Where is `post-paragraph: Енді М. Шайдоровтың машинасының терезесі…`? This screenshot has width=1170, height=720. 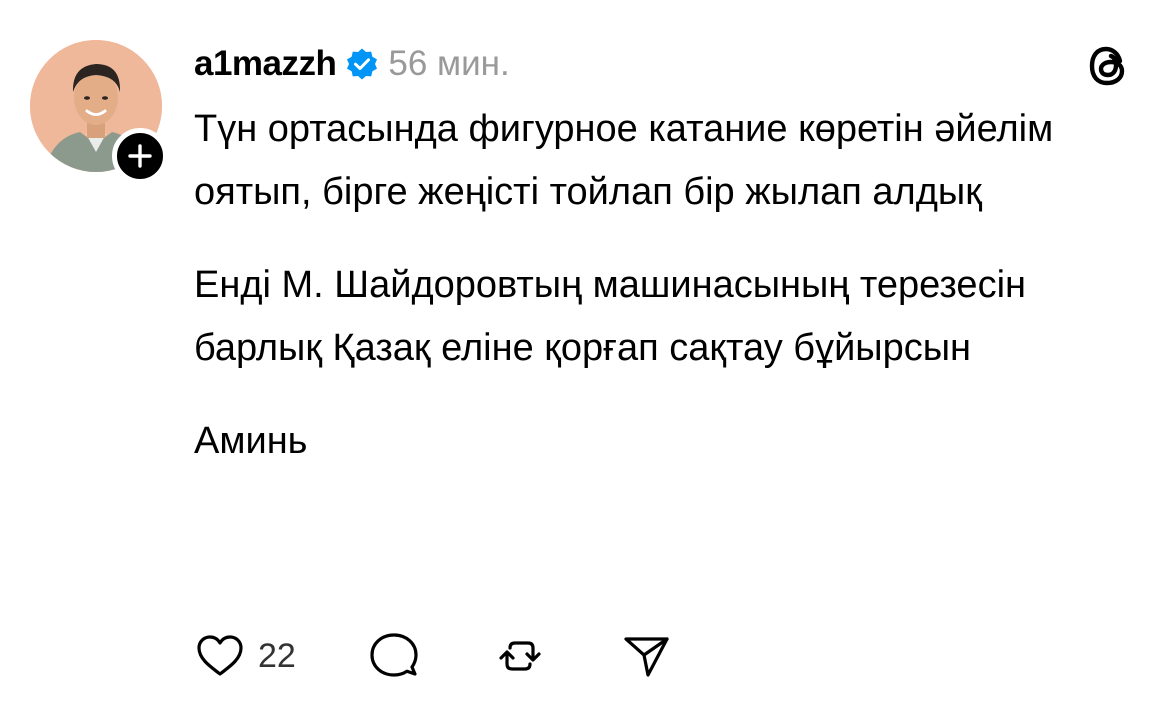
post-paragraph: Енді М. Шайдоровтың машинасының терезесі… is located at coordinates (610, 316).